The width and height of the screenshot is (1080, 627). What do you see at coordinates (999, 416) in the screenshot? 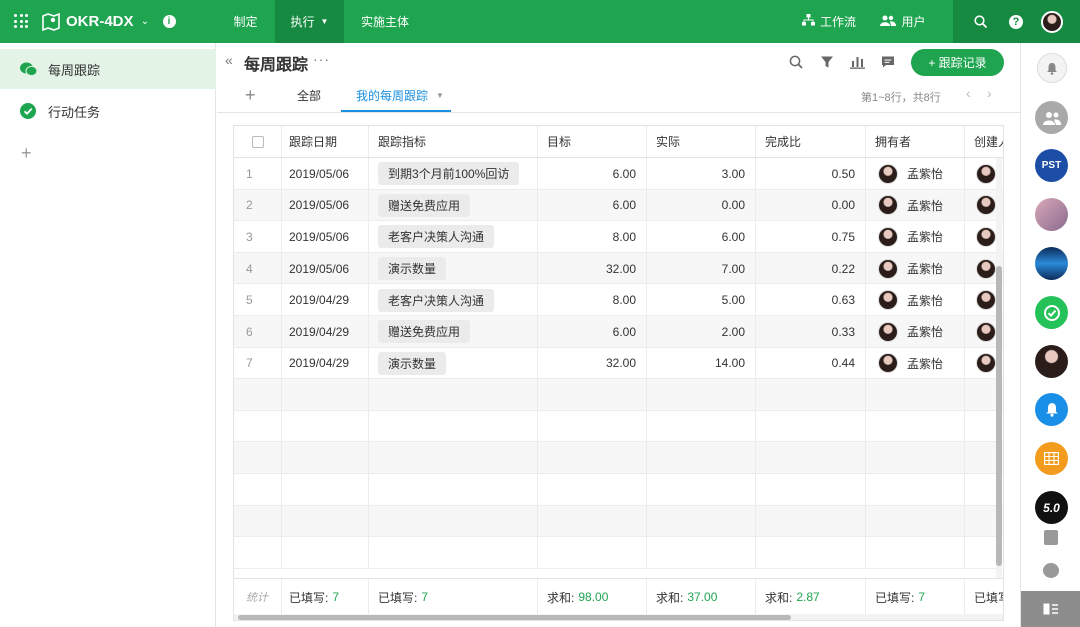
I see `vertical-scrollbar-thumb` at bounding box center [999, 416].